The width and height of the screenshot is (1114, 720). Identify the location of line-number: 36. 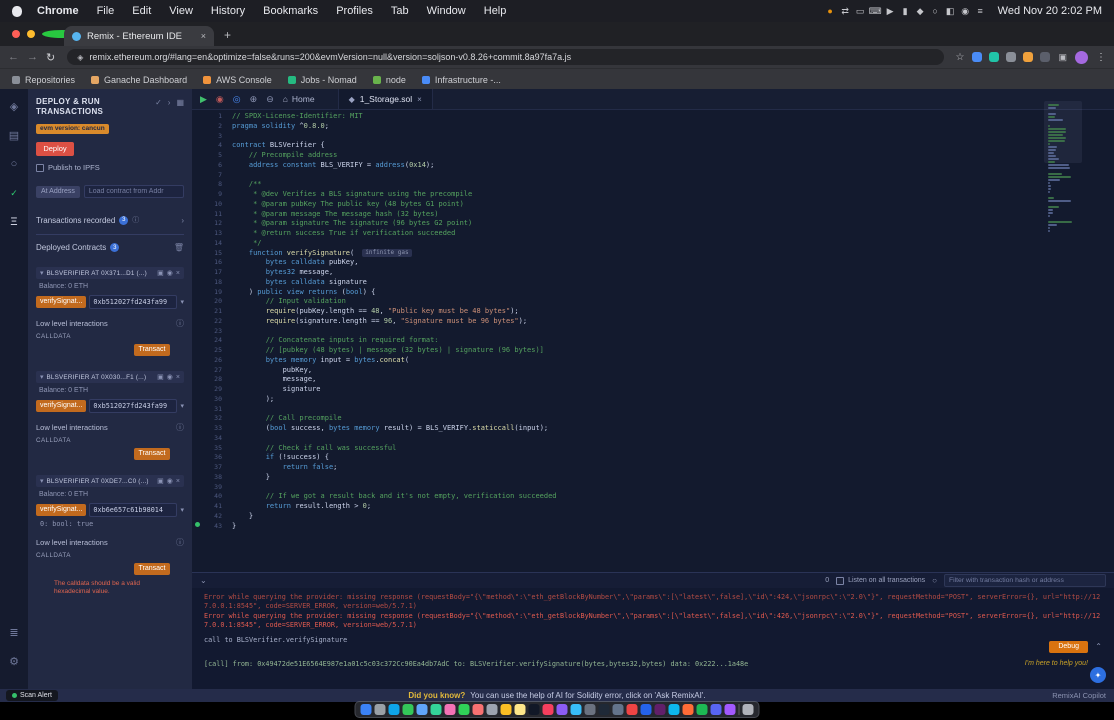
(212, 458).